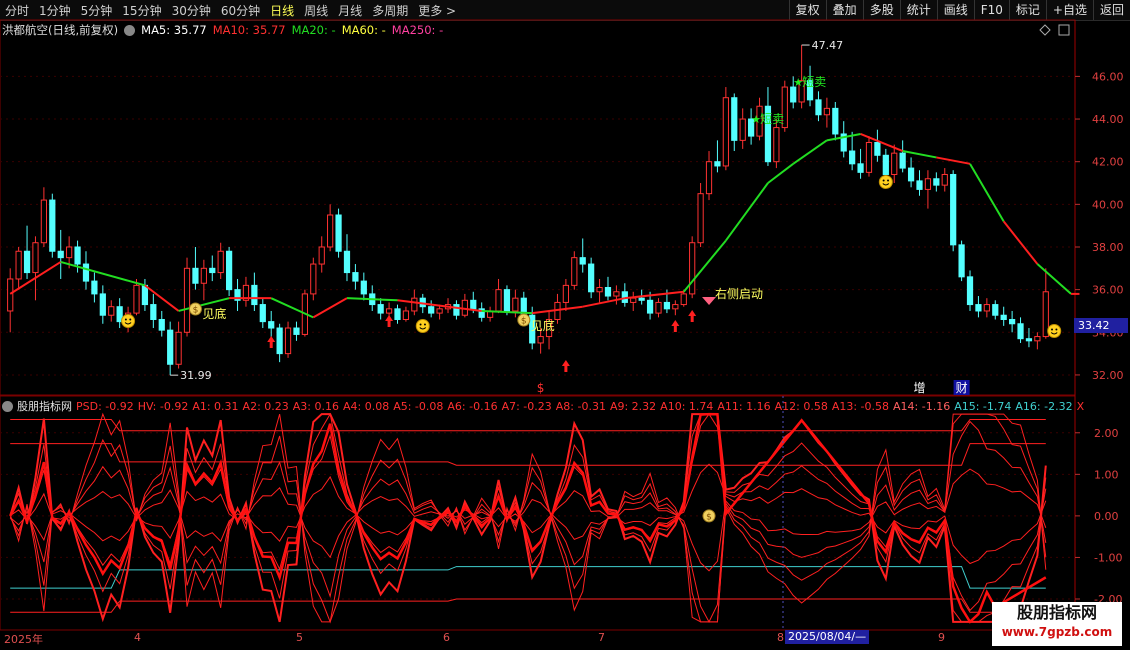 This screenshot has height=650, width=1130. I want to click on price-axis-label-7: 32.00, so click(1108, 375).